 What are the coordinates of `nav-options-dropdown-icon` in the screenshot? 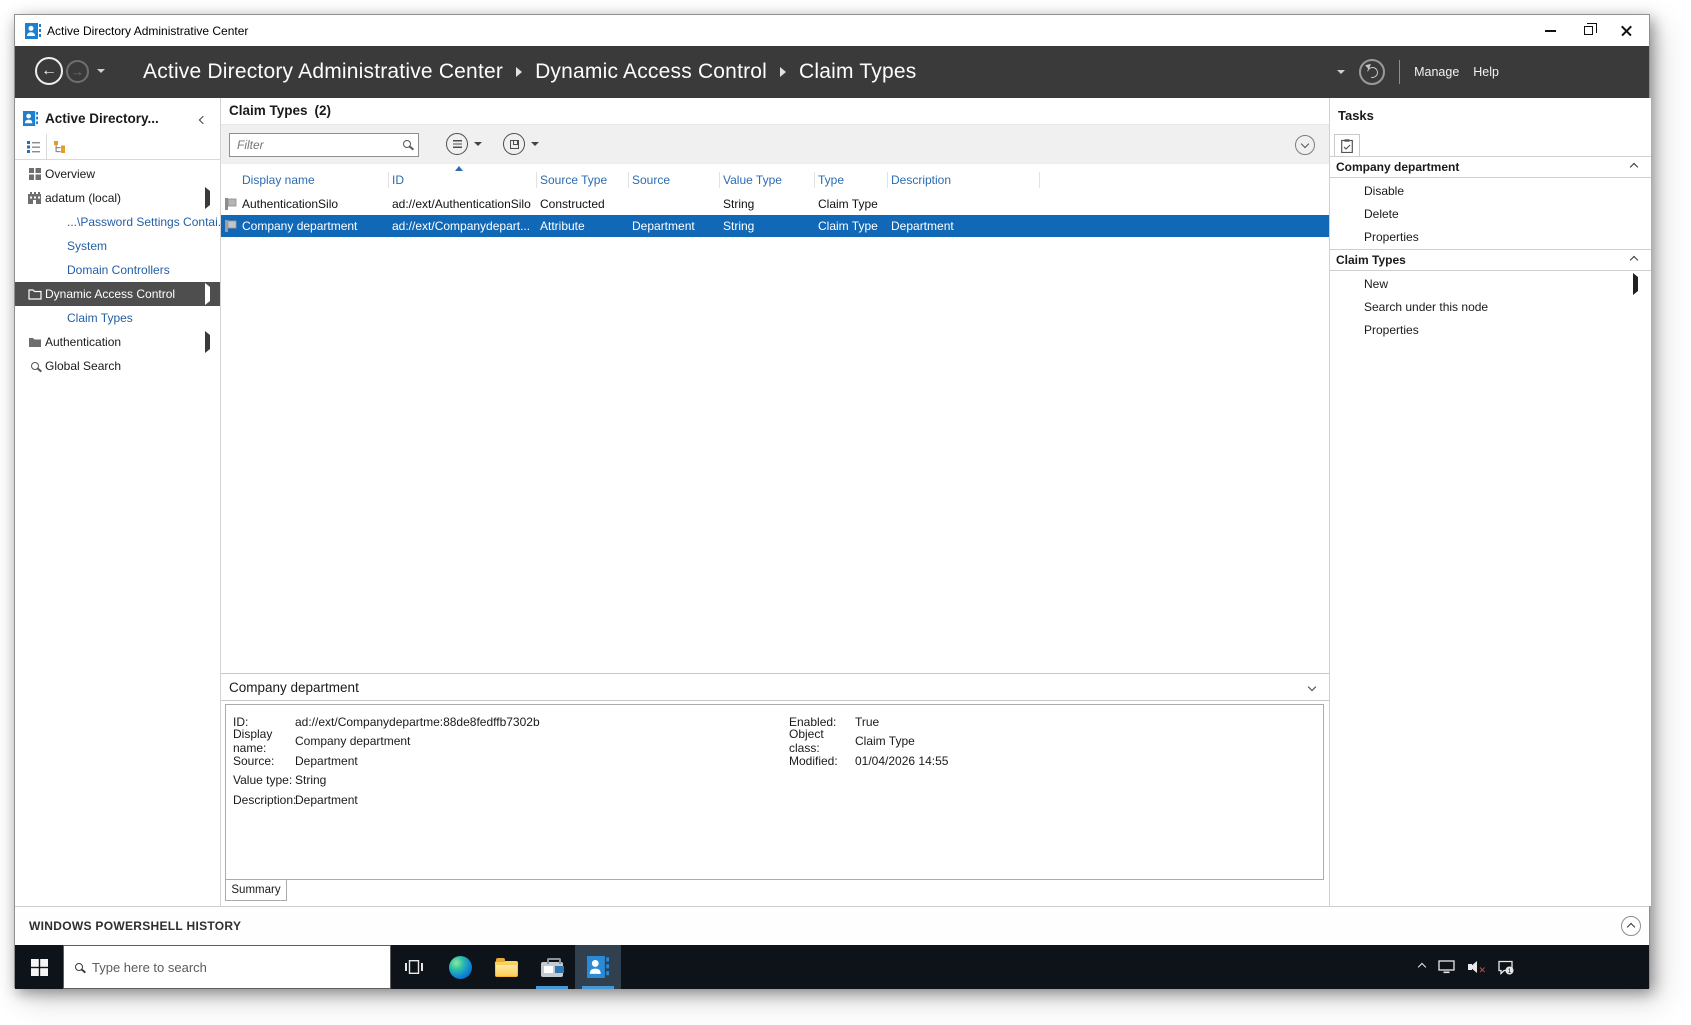 It's located at (1341, 72).